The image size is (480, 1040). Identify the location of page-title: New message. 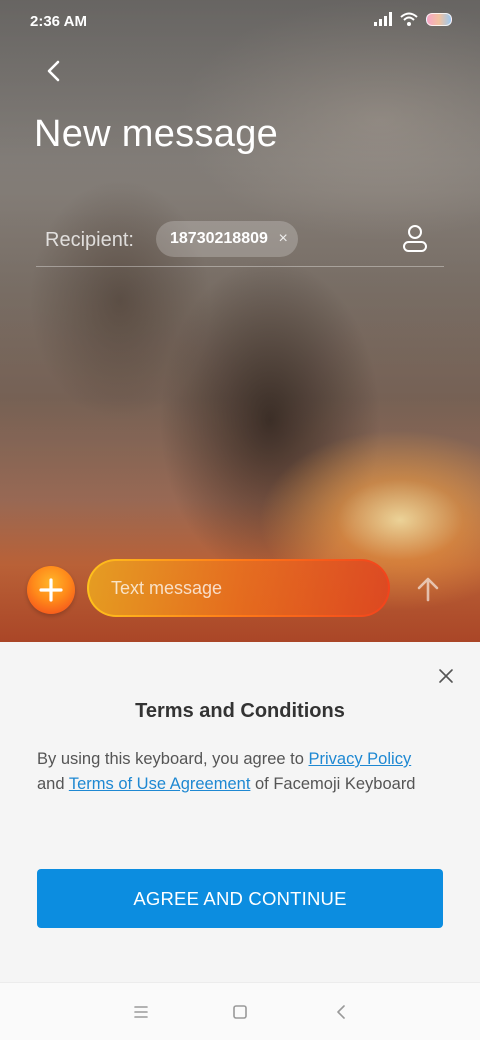
(156, 134).